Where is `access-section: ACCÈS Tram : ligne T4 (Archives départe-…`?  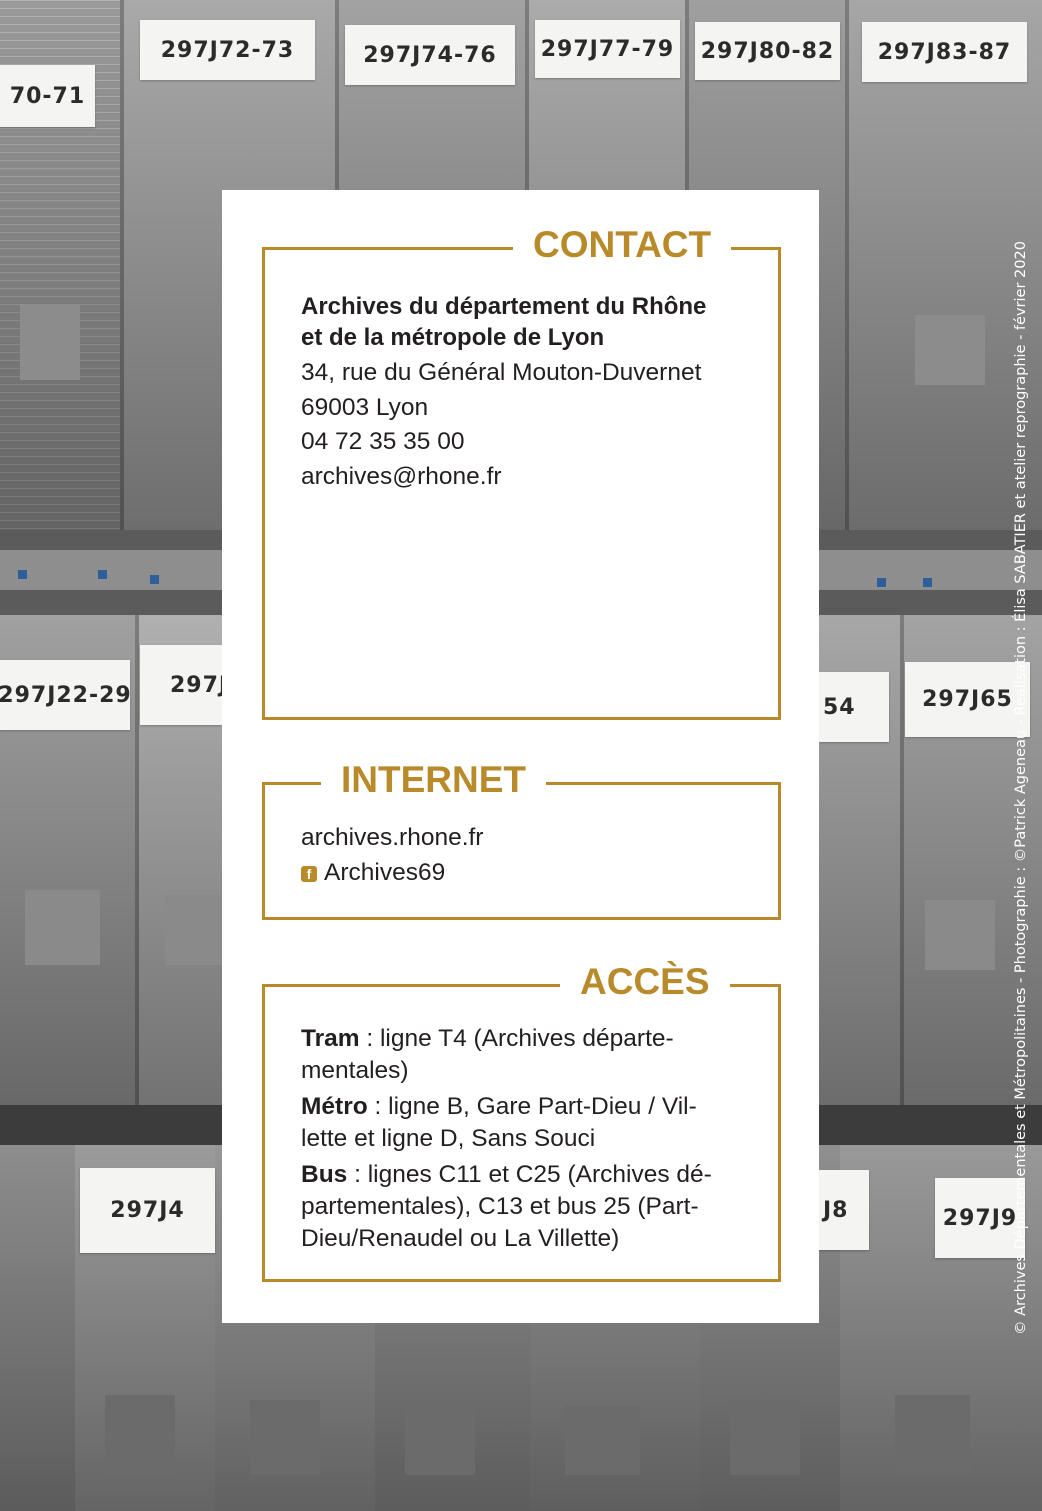
access-section: ACCÈS Tram : ligne T4 (Archives départe-… is located at coordinates (521, 1121).